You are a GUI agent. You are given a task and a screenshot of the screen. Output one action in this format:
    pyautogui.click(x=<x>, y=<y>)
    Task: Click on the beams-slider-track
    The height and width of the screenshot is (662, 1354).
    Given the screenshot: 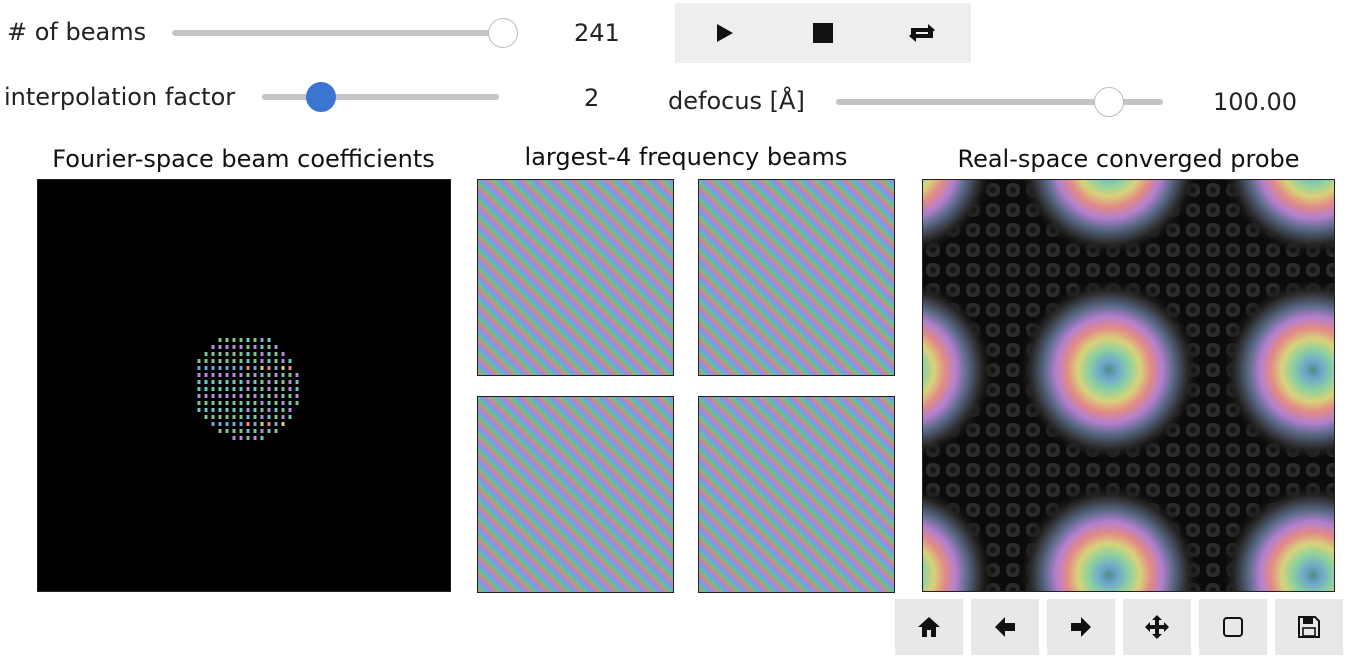 What is the action you would take?
    pyautogui.click(x=337, y=33)
    